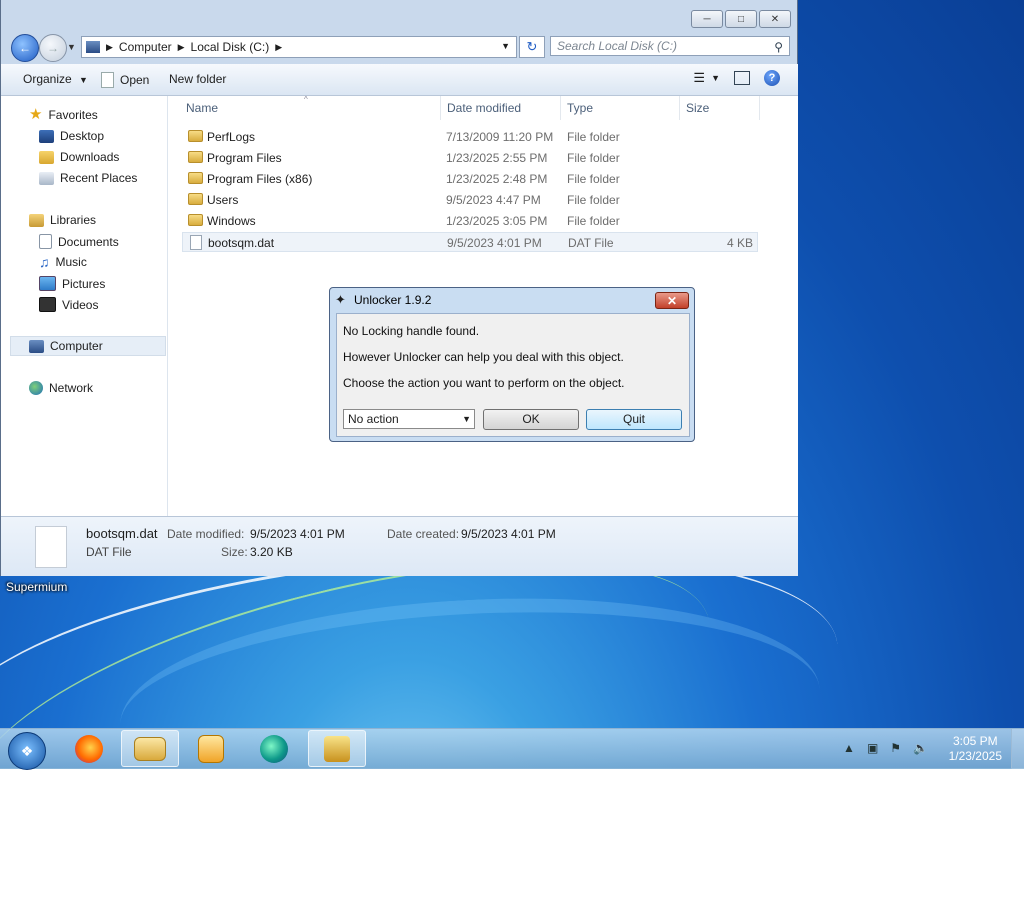 The width and height of the screenshot is (1024, 920). I want to click on taskbar-unlocker, so click(337, 748).